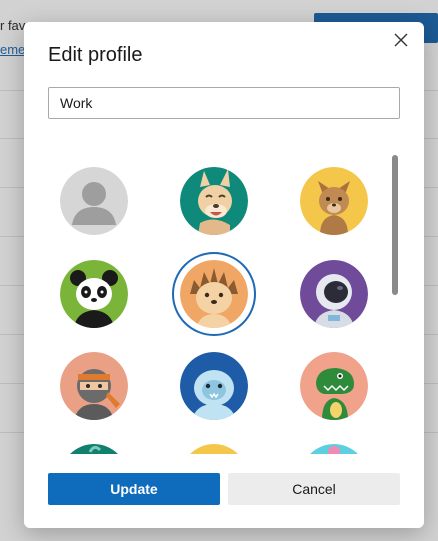 The height and width of the screenshot is (541, 438). I want to click on close-button, so click(401, 40).